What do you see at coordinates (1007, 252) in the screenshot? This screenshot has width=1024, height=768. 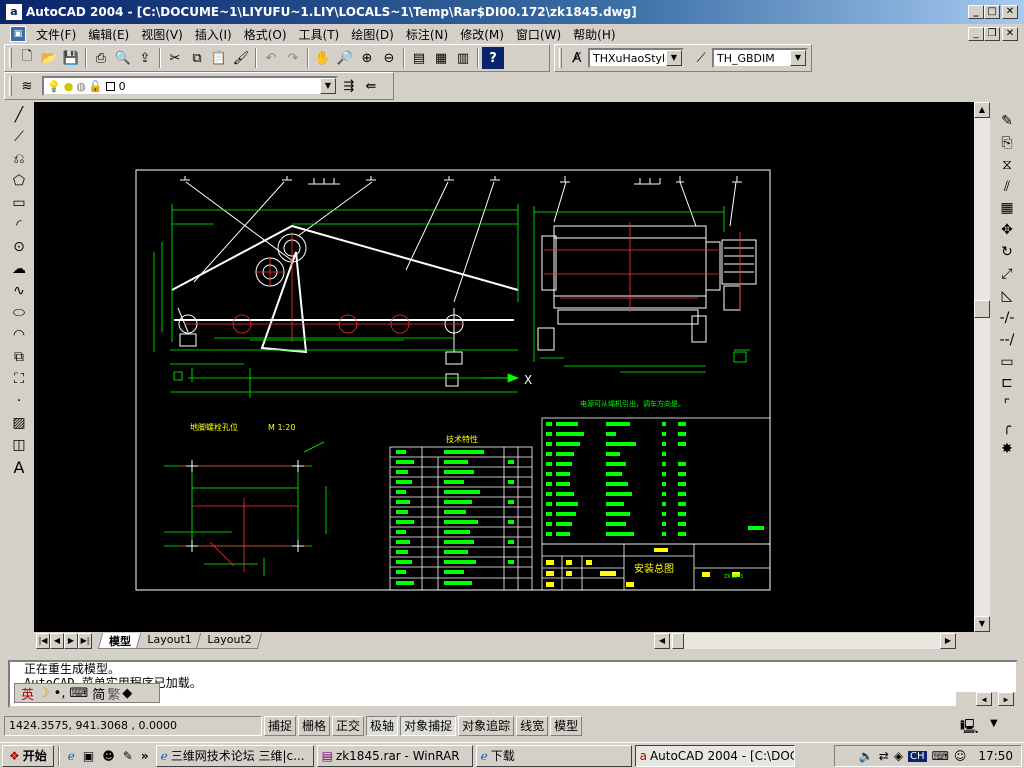 I see `rotate-icon: ↻` at bounding box center [1007, 252].